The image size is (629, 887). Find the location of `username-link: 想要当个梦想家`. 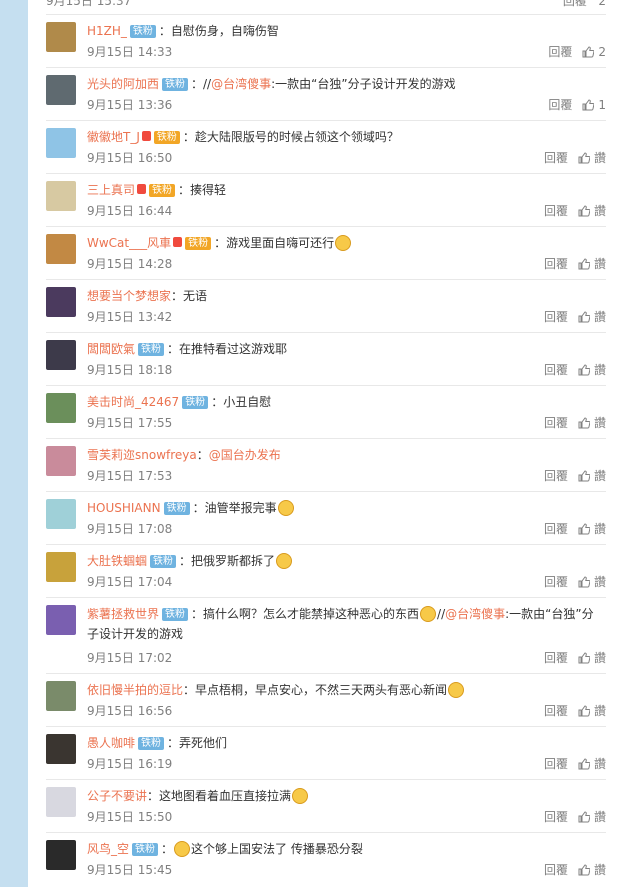

username-link: 想要当个梦想家 is located at coordinates (129, 296).